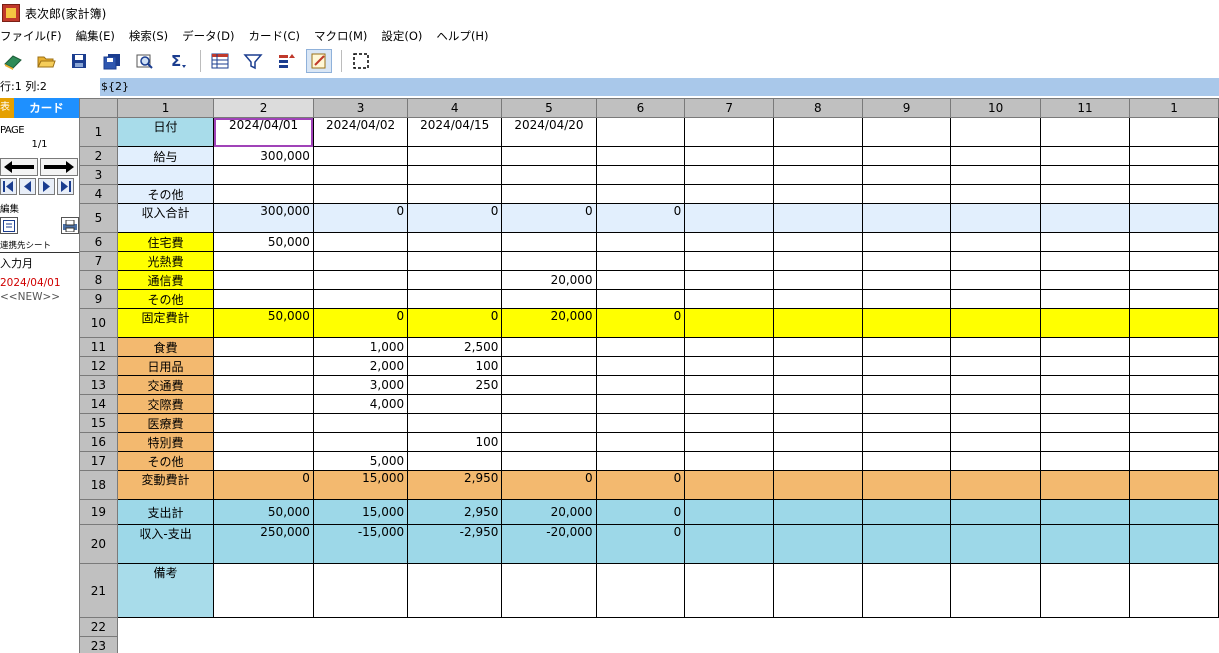  I want to click on print-card-button, so click(70, 225).